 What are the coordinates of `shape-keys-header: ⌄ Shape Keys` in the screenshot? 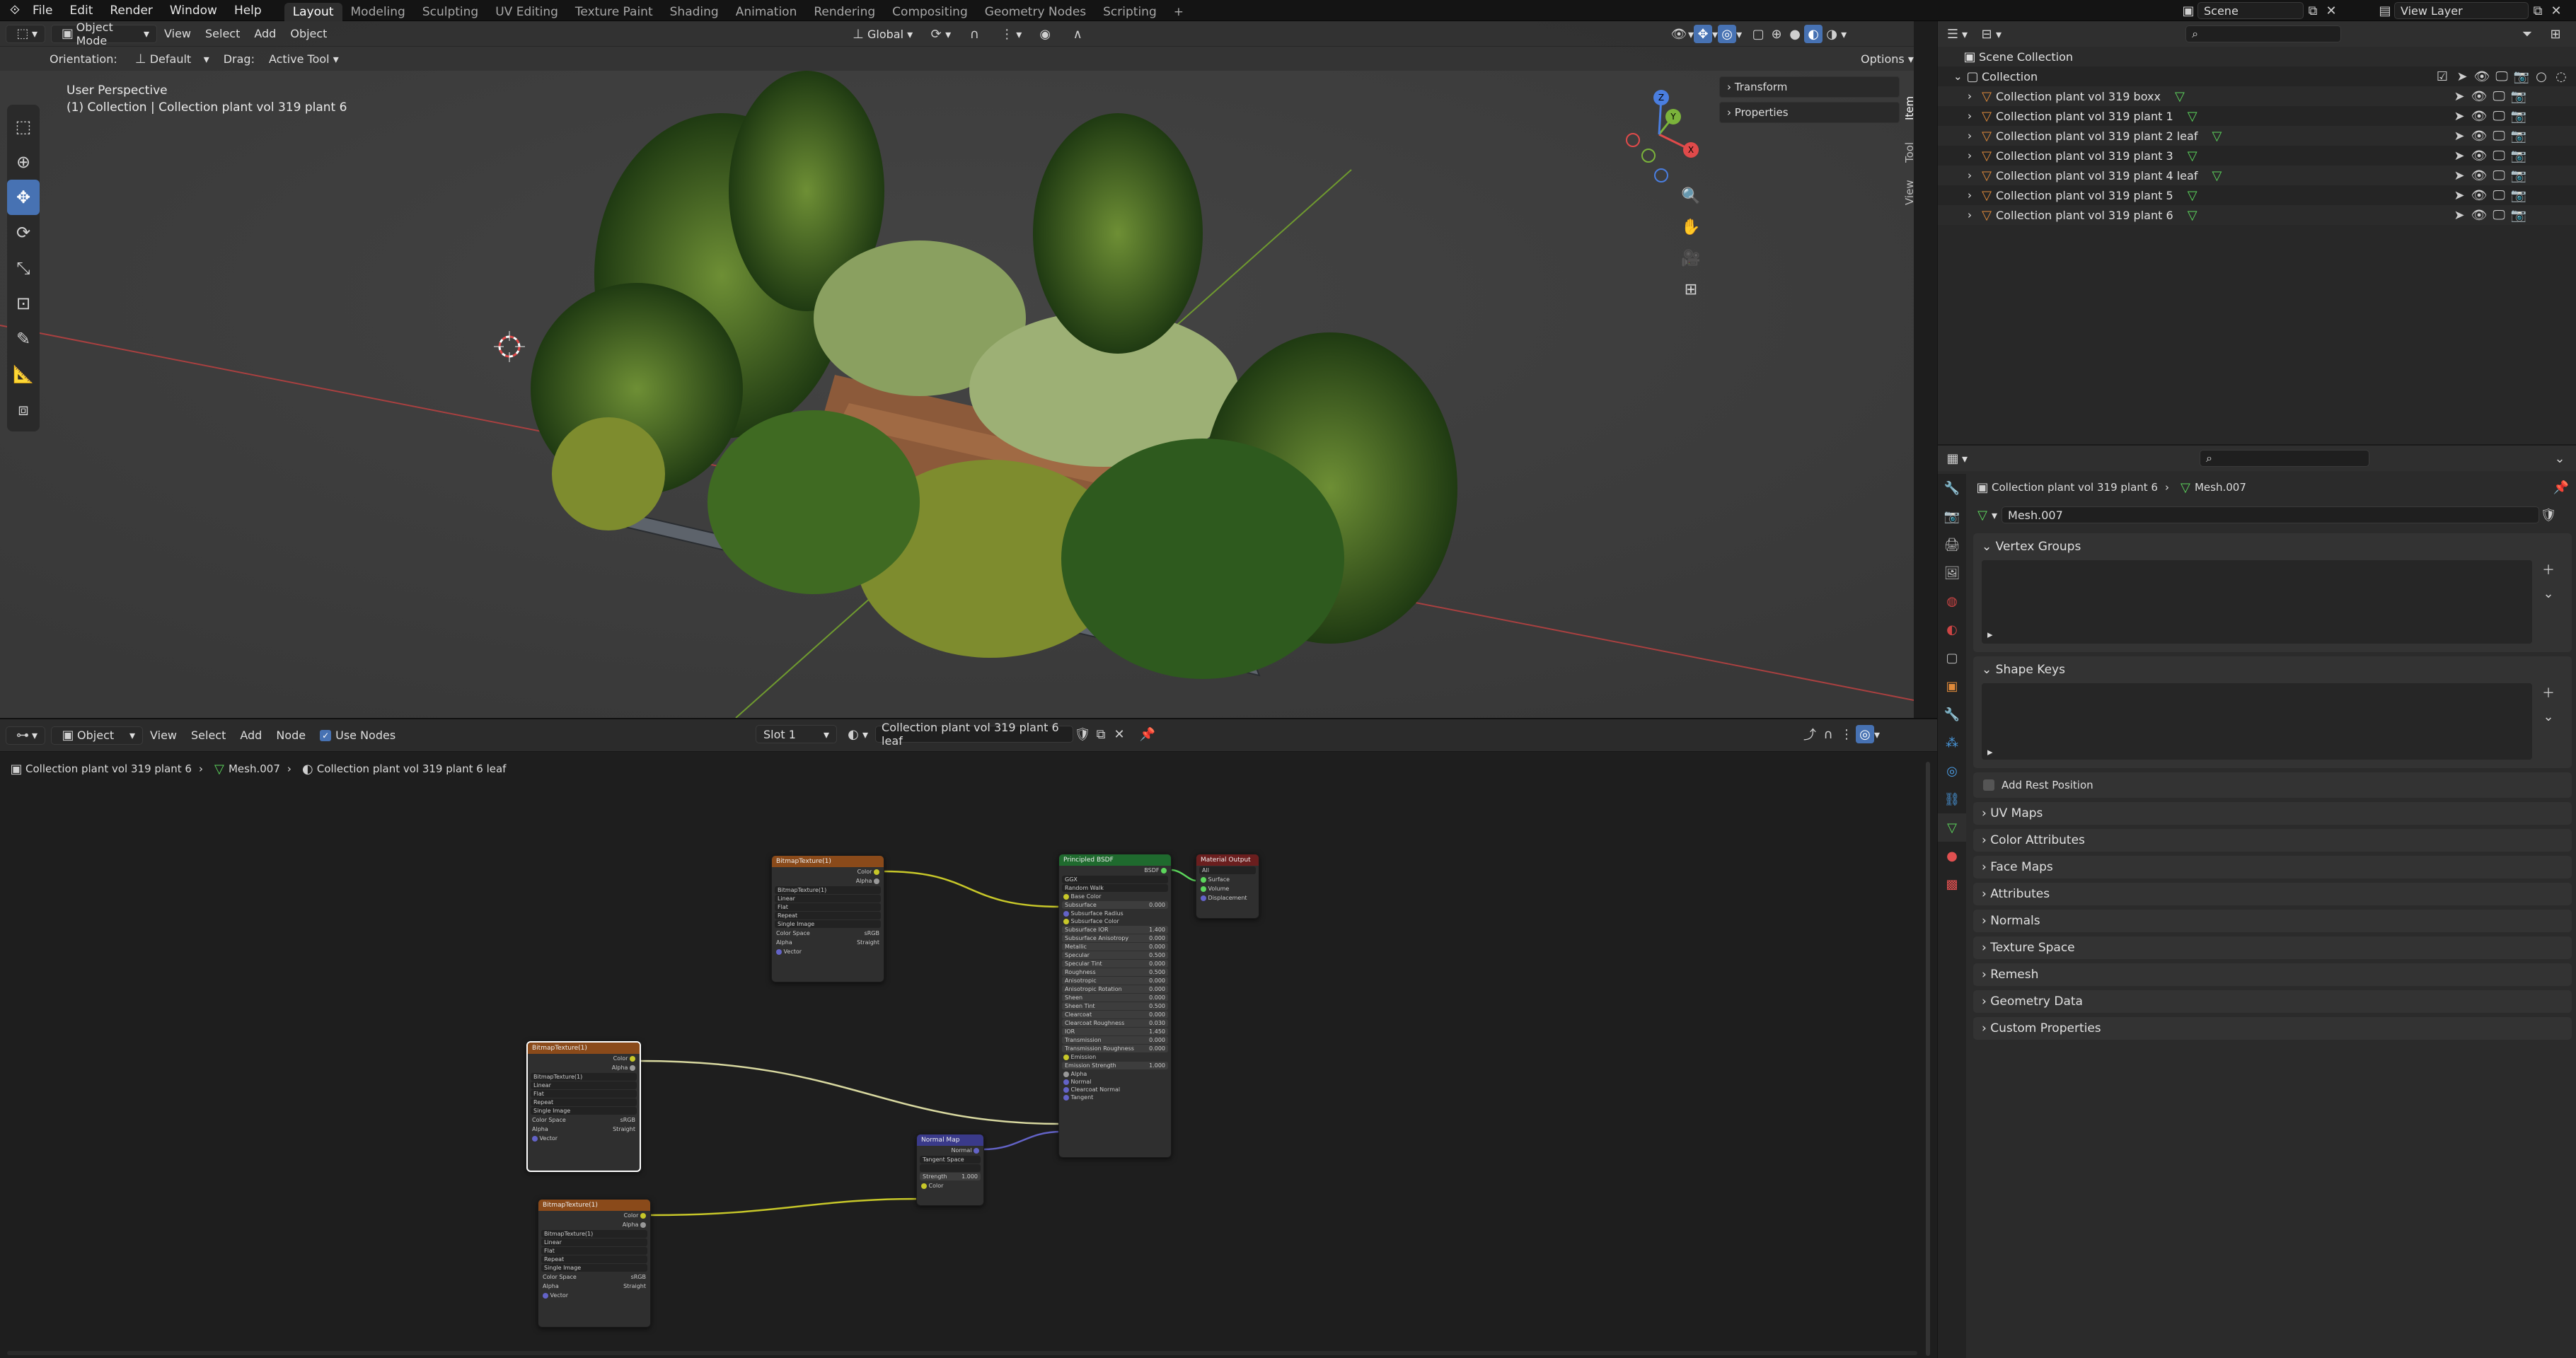 It's located at (2272, 669).